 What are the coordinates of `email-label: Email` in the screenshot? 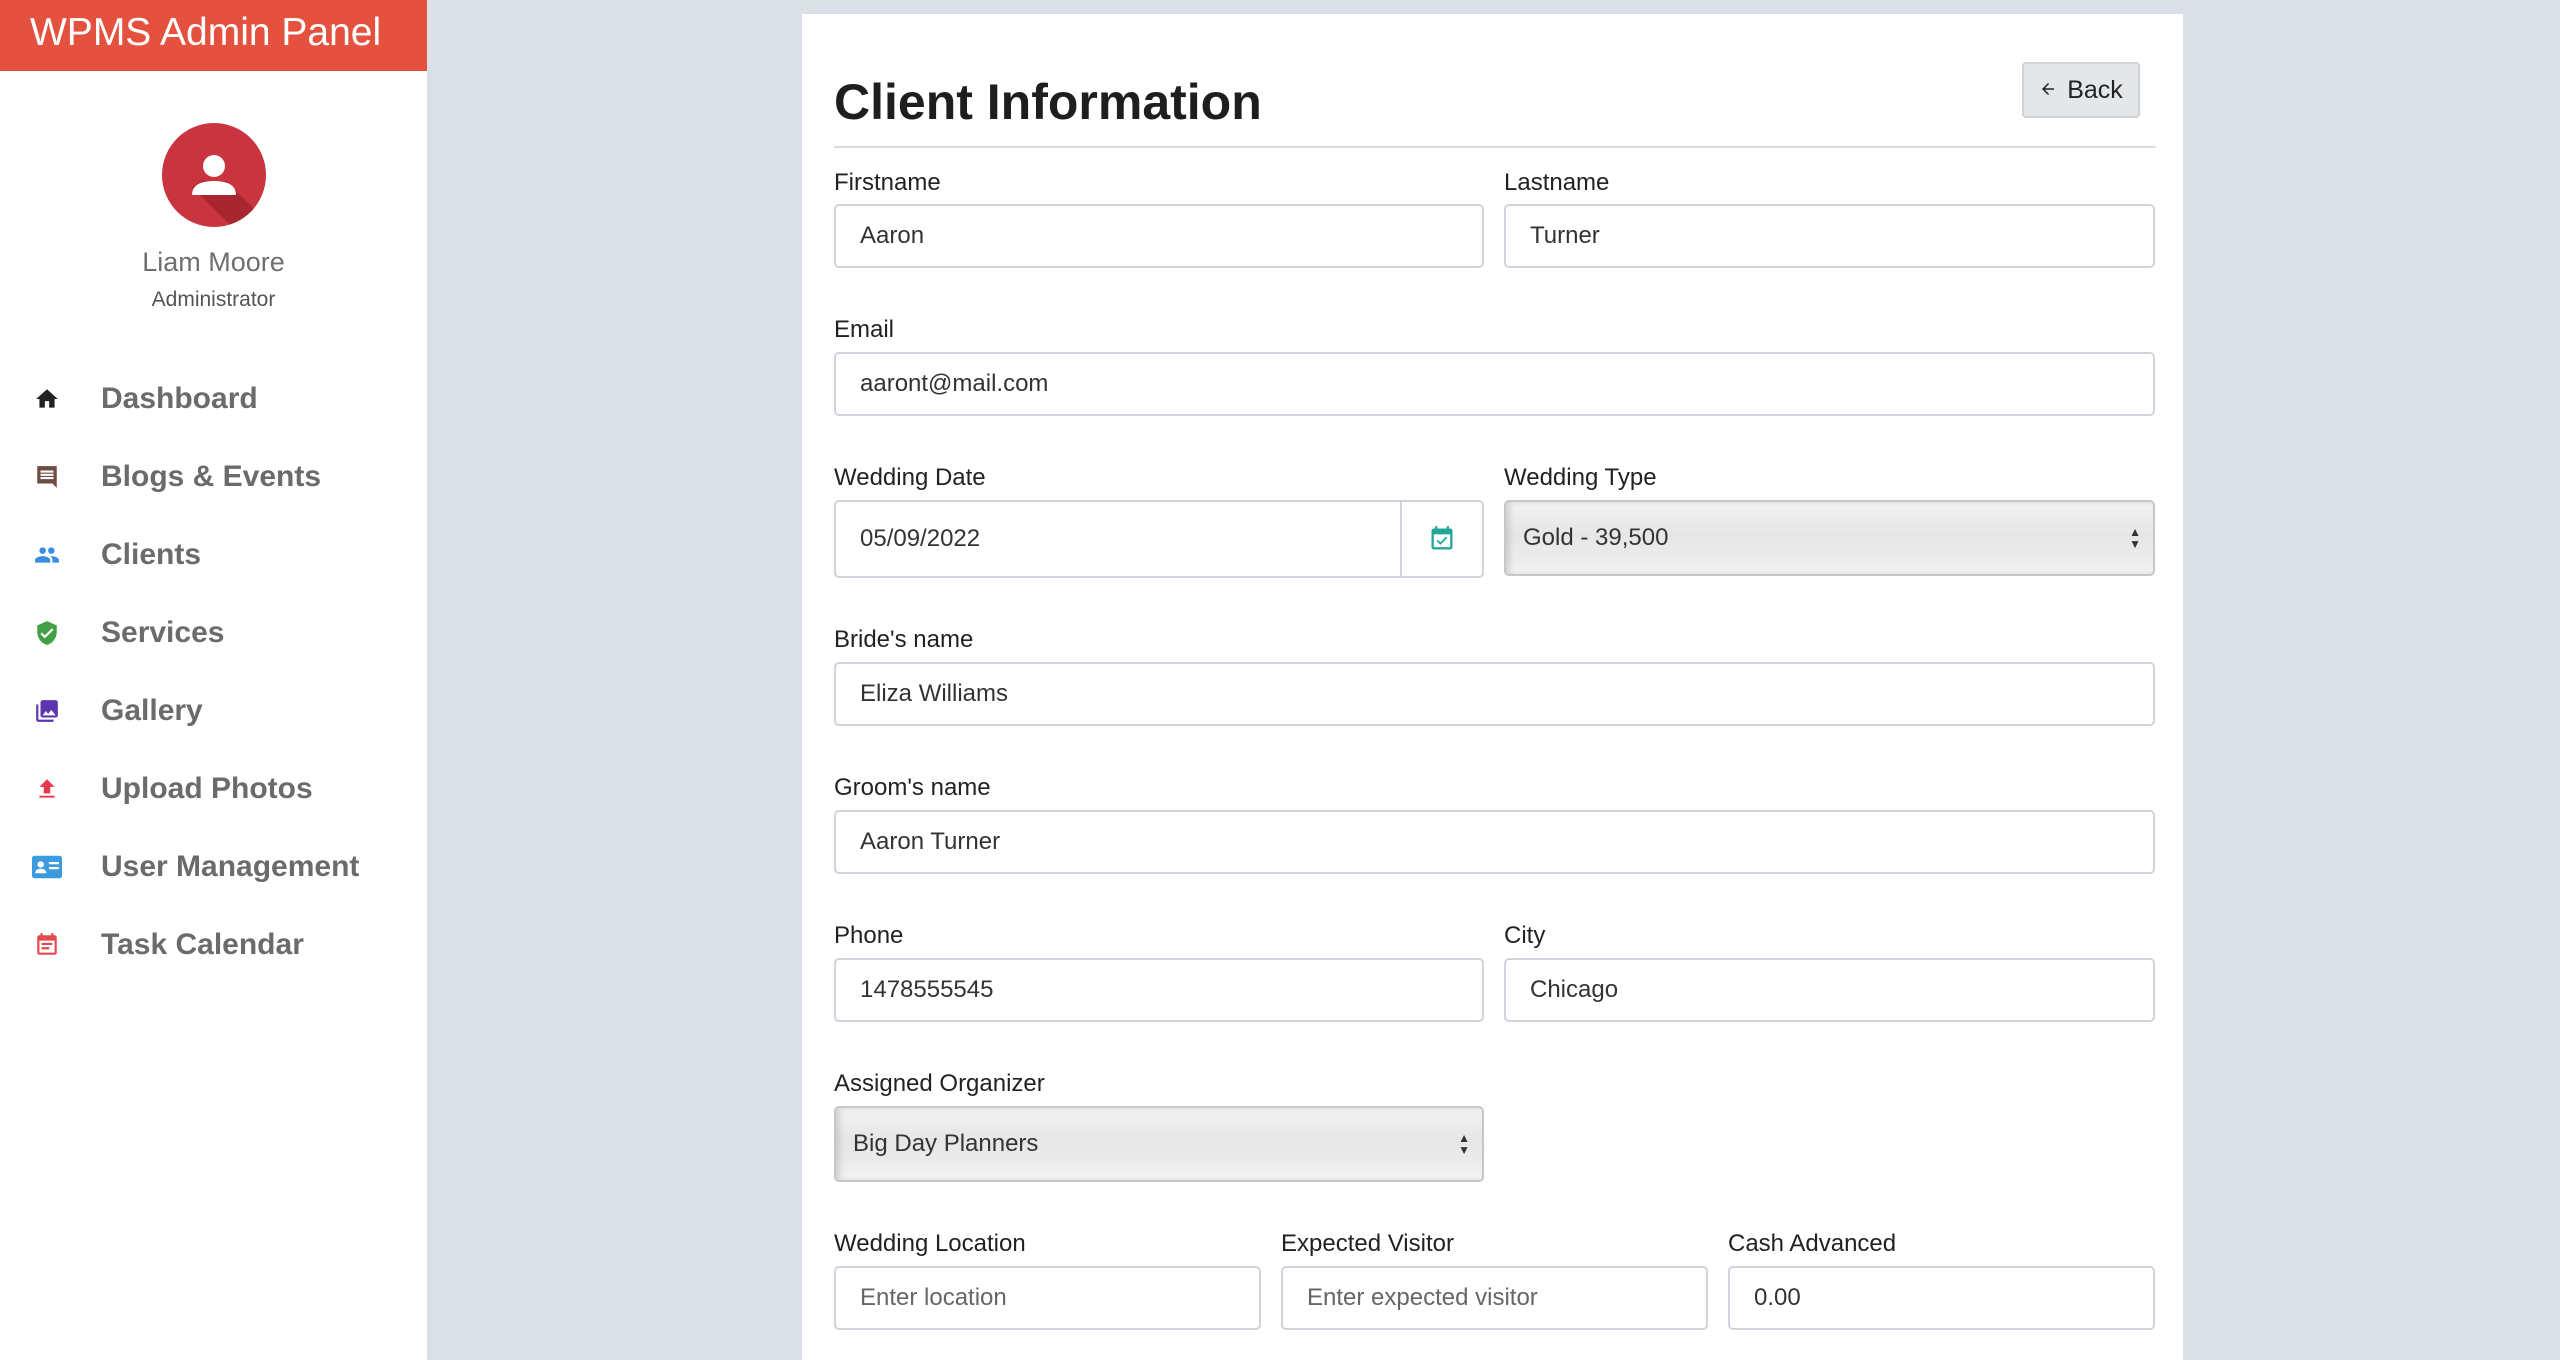 It's located at (864, 329).